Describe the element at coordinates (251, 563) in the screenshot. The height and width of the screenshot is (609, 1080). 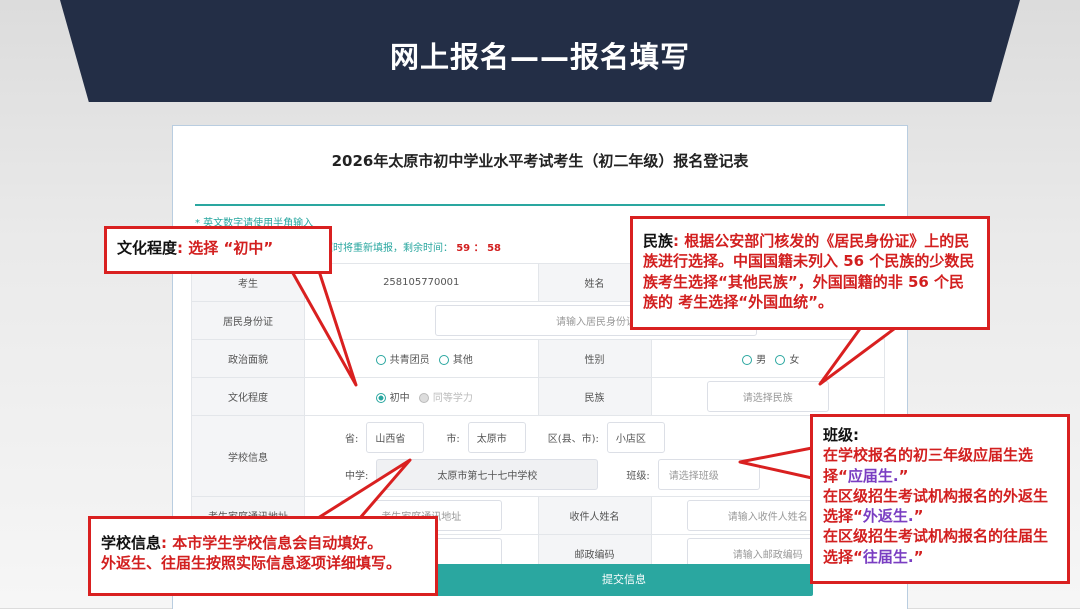
I see `school-callout-body2: 外返生、往届生按照实际信息逐项详细填写。` at that location.